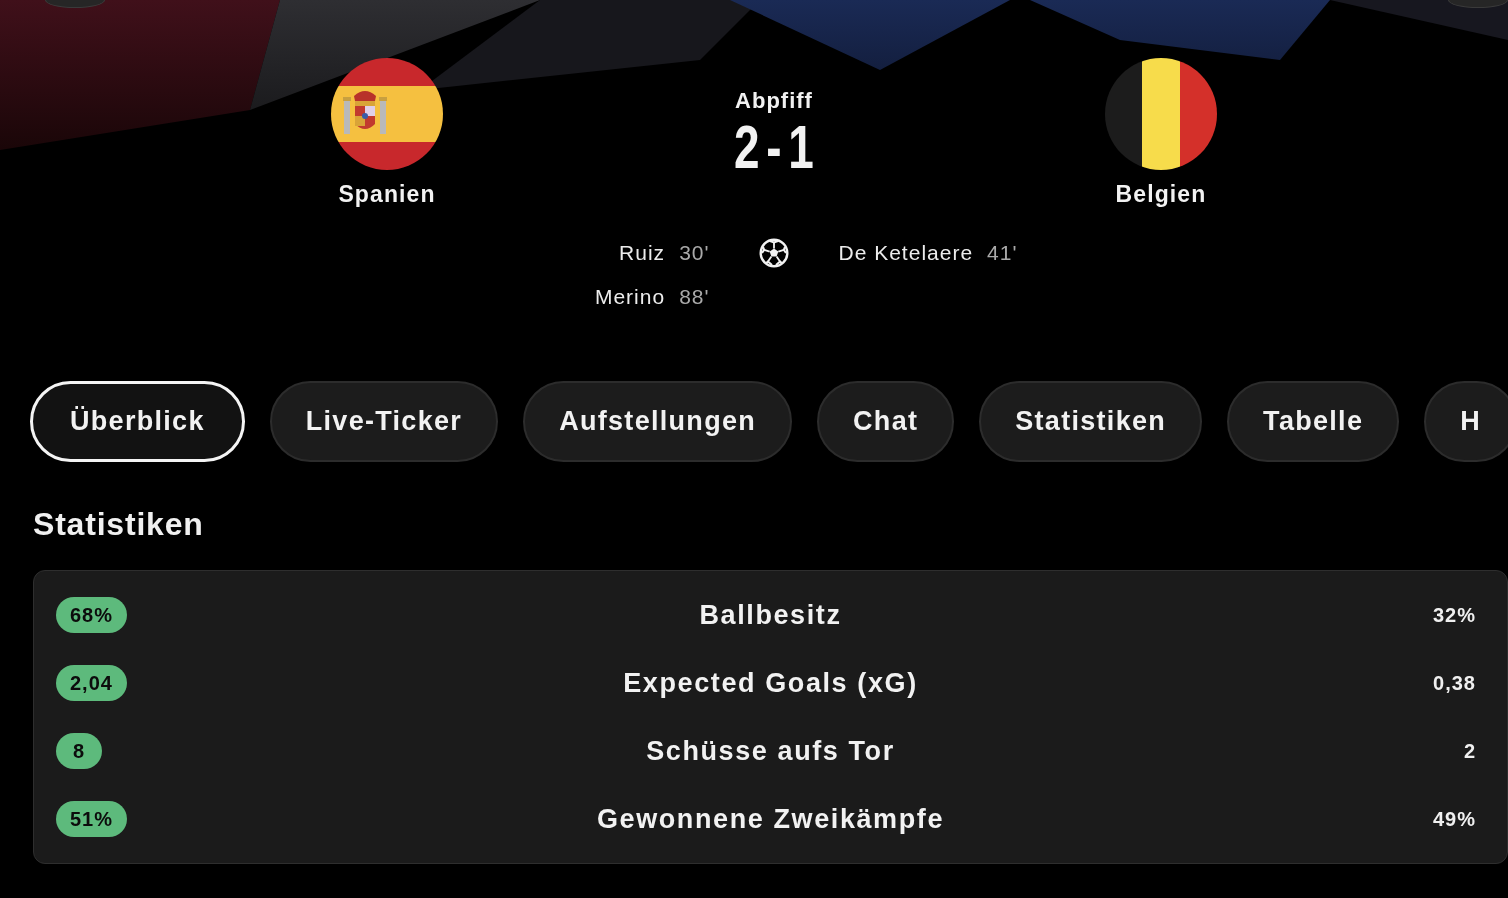 This screenshot has height=898, width=1508. What do you see at coordinates (694, 297) in the screenshot?
I see `goal-minute: 88'` at bounding box center [694, 297].